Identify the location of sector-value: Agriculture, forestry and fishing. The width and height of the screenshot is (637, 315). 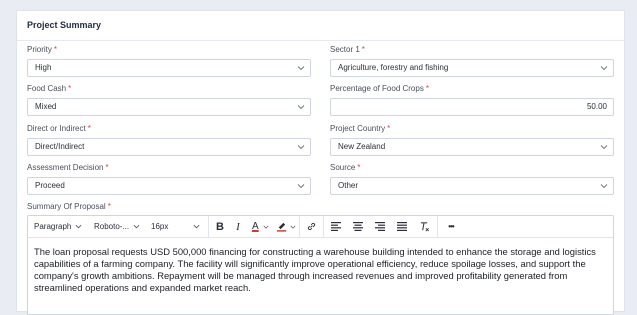
(393, 67).